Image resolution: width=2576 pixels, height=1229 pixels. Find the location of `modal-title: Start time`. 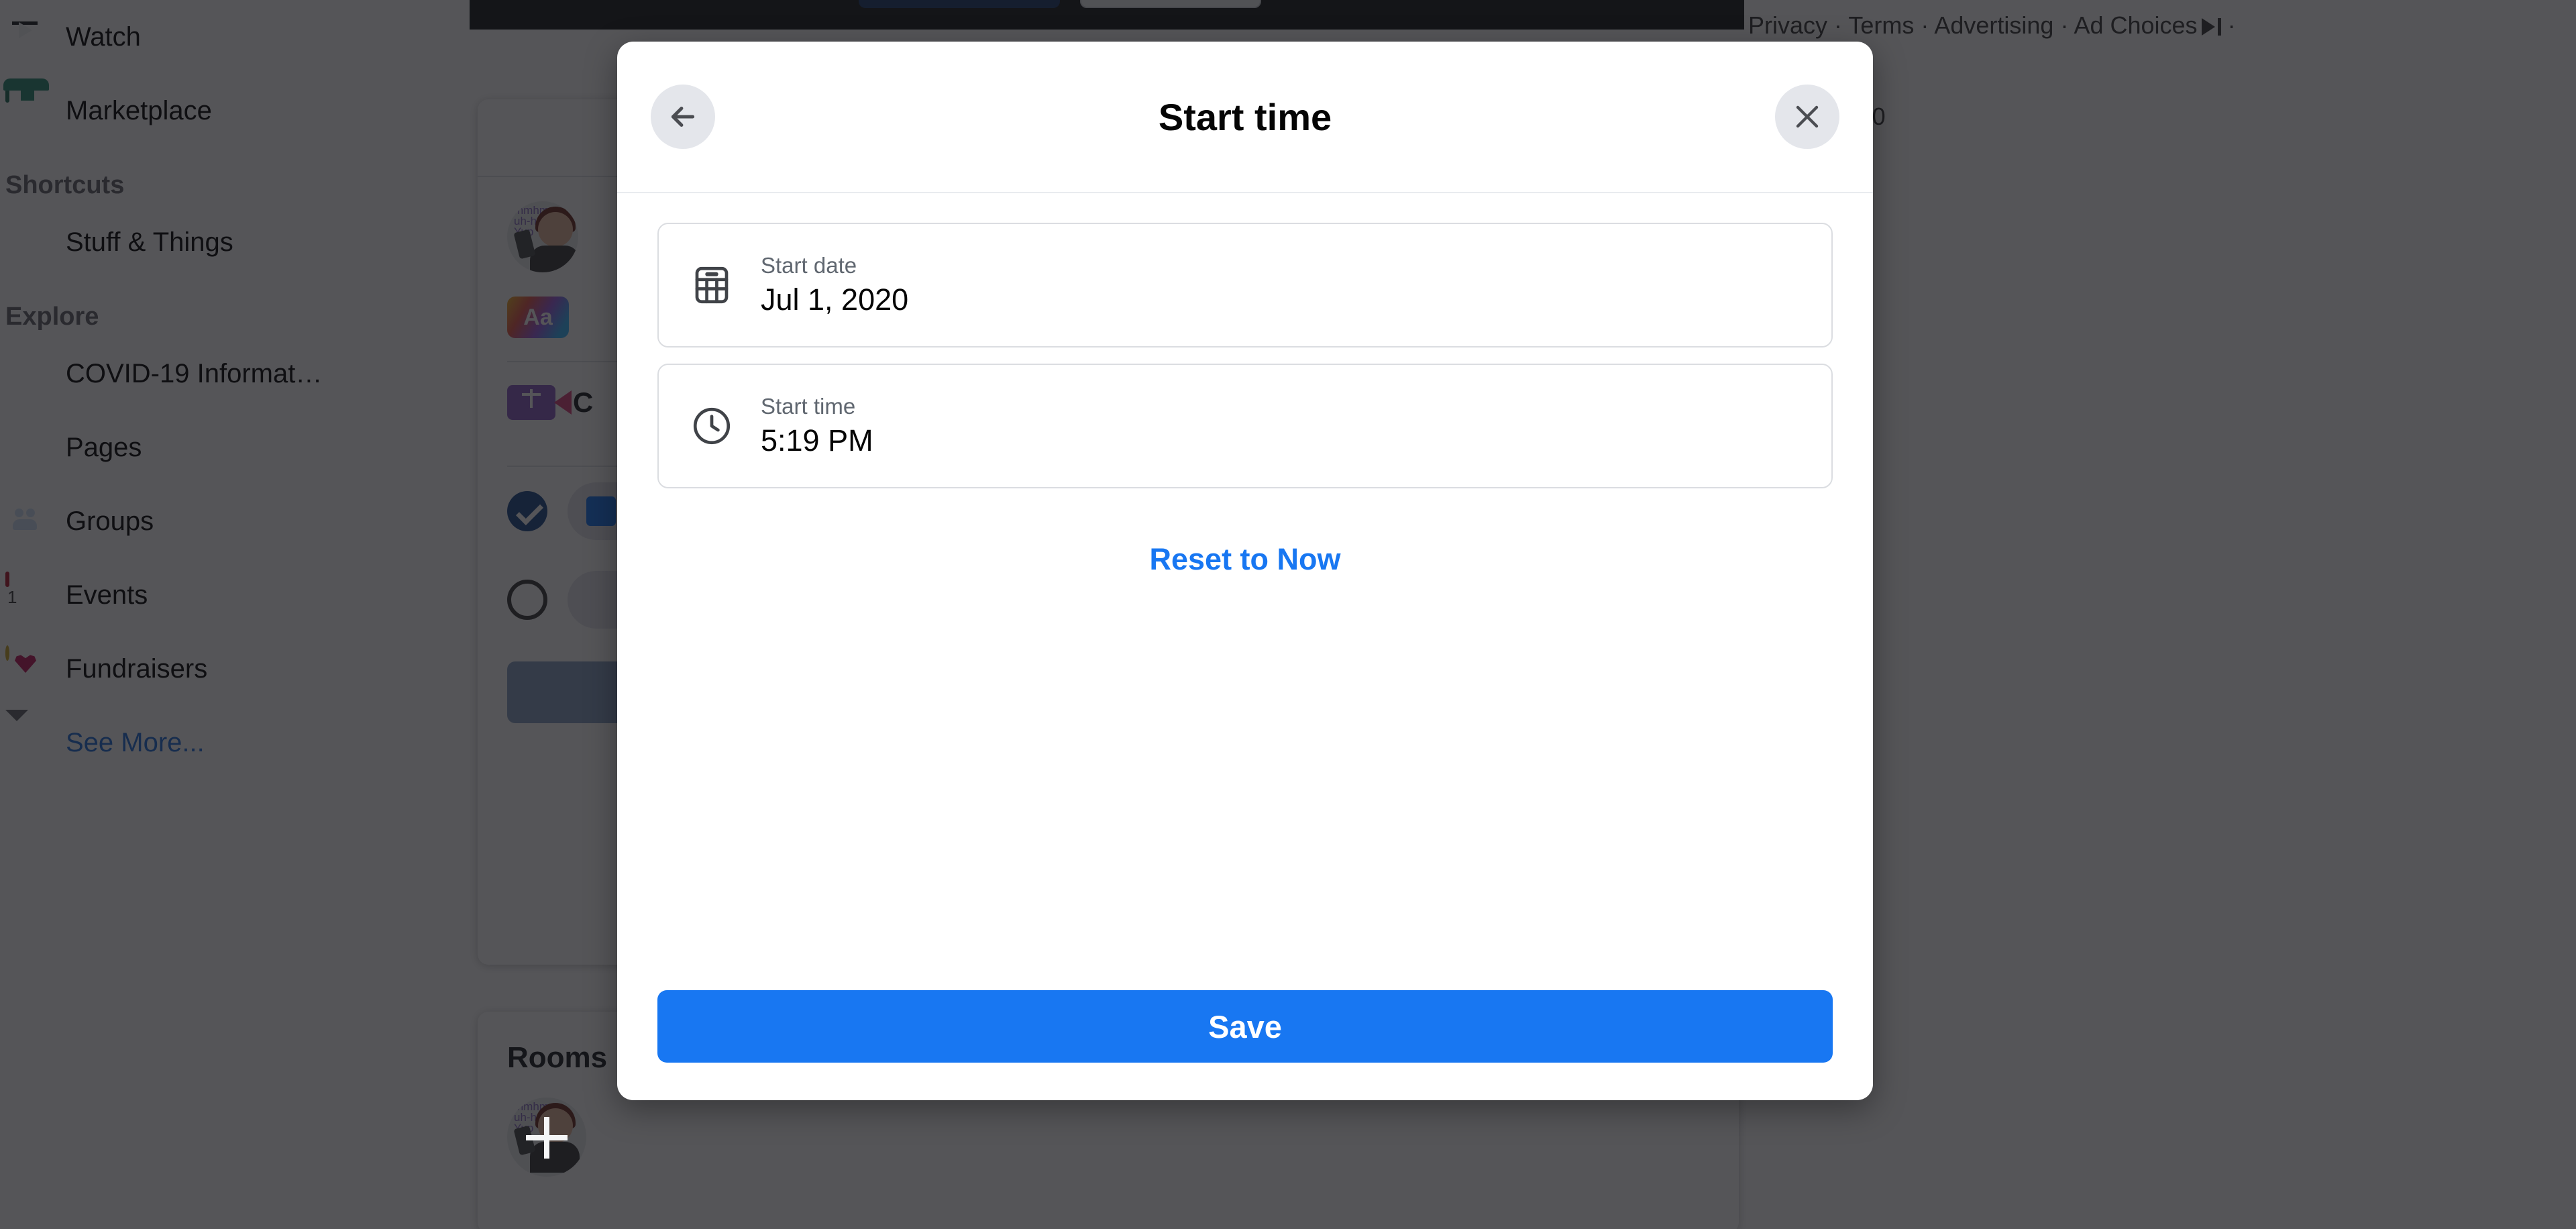

modal-title: Start time is located at coordinates (1245, 116).